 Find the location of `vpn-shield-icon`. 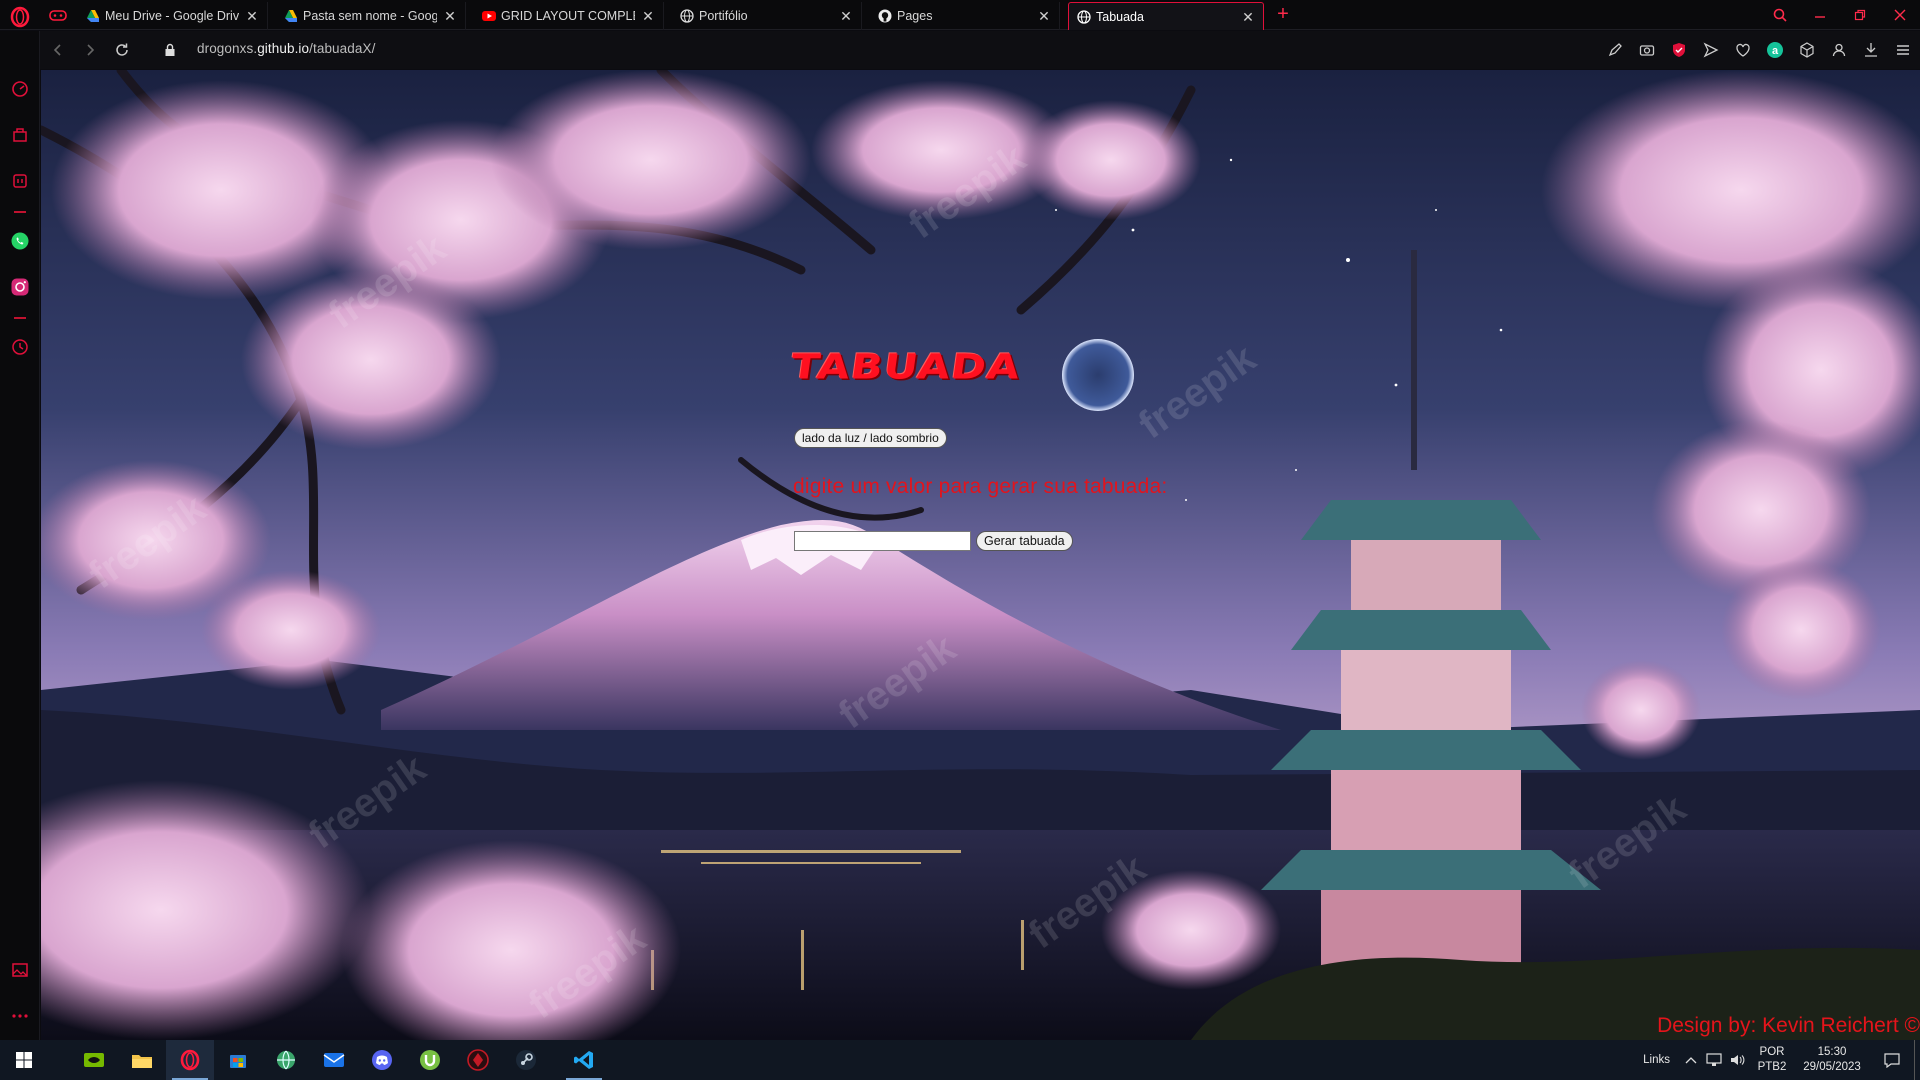

vpn-shield-icon is located at coordinates (1679, 50).